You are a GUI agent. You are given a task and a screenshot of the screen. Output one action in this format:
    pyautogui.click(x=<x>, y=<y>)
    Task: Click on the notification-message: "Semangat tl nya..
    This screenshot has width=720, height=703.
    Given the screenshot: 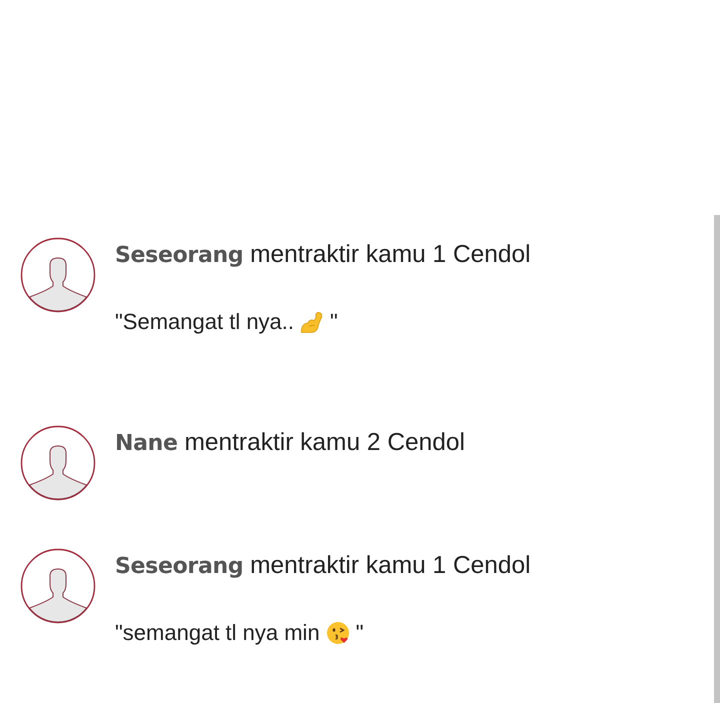 What is the action you would take?
    pyautogui.click(x=204, y=322)
    